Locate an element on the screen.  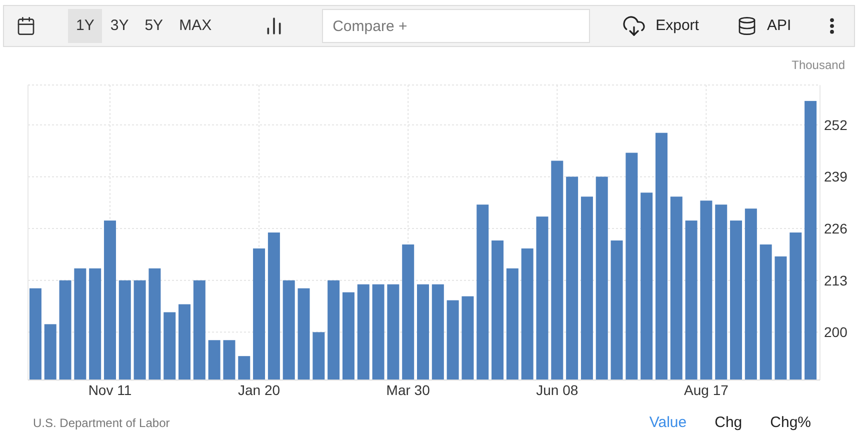
x-tick-label: Jun 08 is located at coordinates (557, 390).